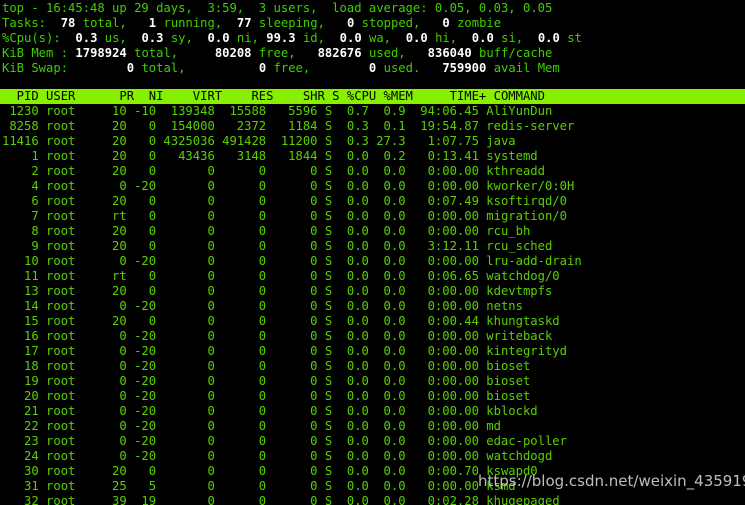  Describe the element at coordinates (35, 53) in the screenshot. I see `mem-label: KiB Mem :` at that location.